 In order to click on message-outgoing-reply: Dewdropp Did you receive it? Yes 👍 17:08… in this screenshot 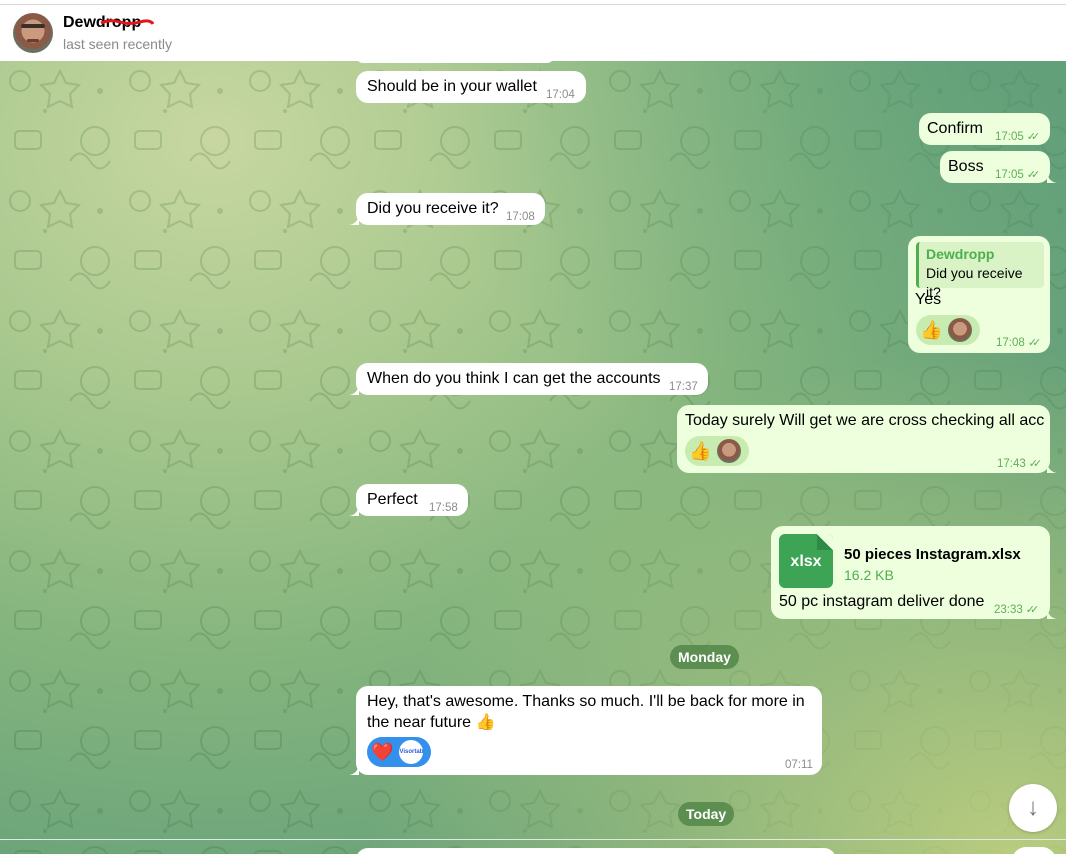, I will do `click(979, 294)`.